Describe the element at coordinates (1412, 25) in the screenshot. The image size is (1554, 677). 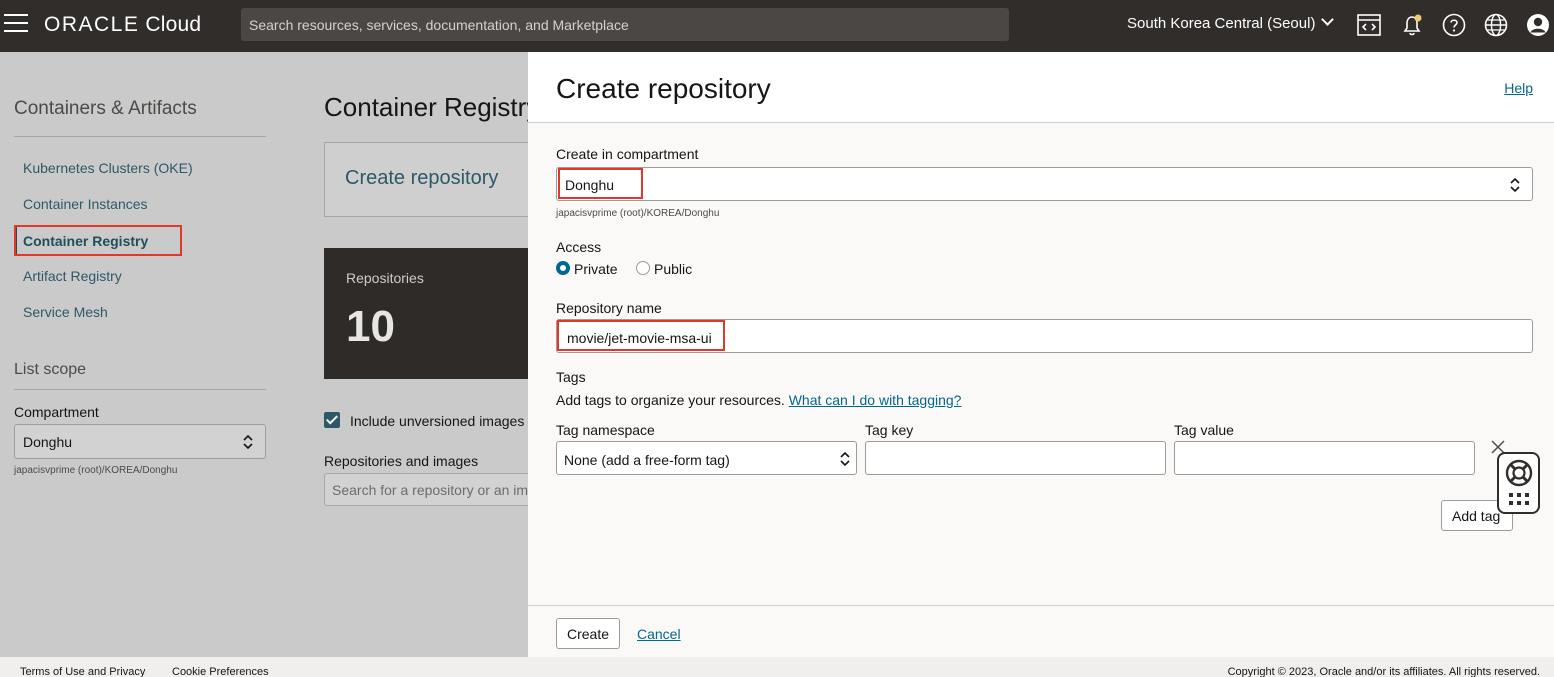
I see `notifications-bell-icon` at that location.